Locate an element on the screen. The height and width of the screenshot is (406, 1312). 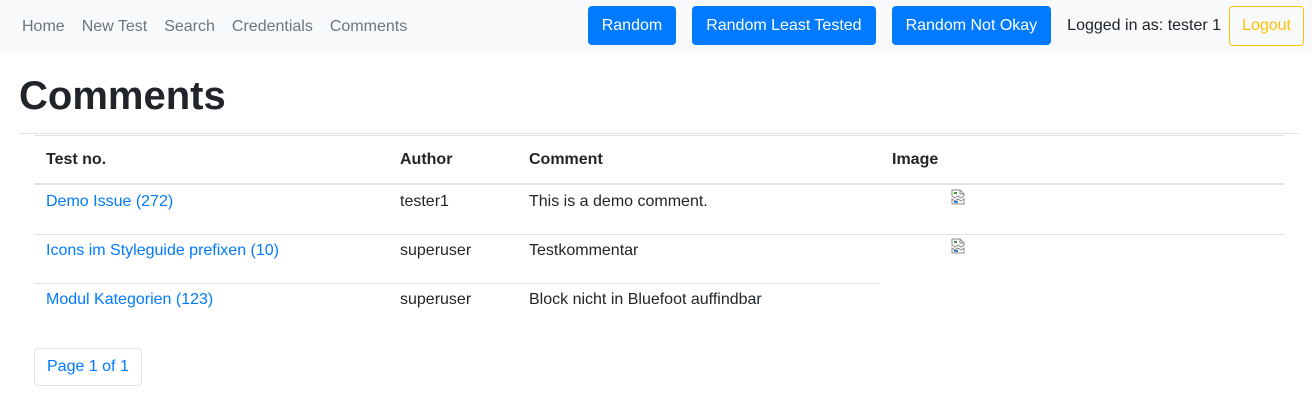
table-top-border is located at coordinates (659, 135).